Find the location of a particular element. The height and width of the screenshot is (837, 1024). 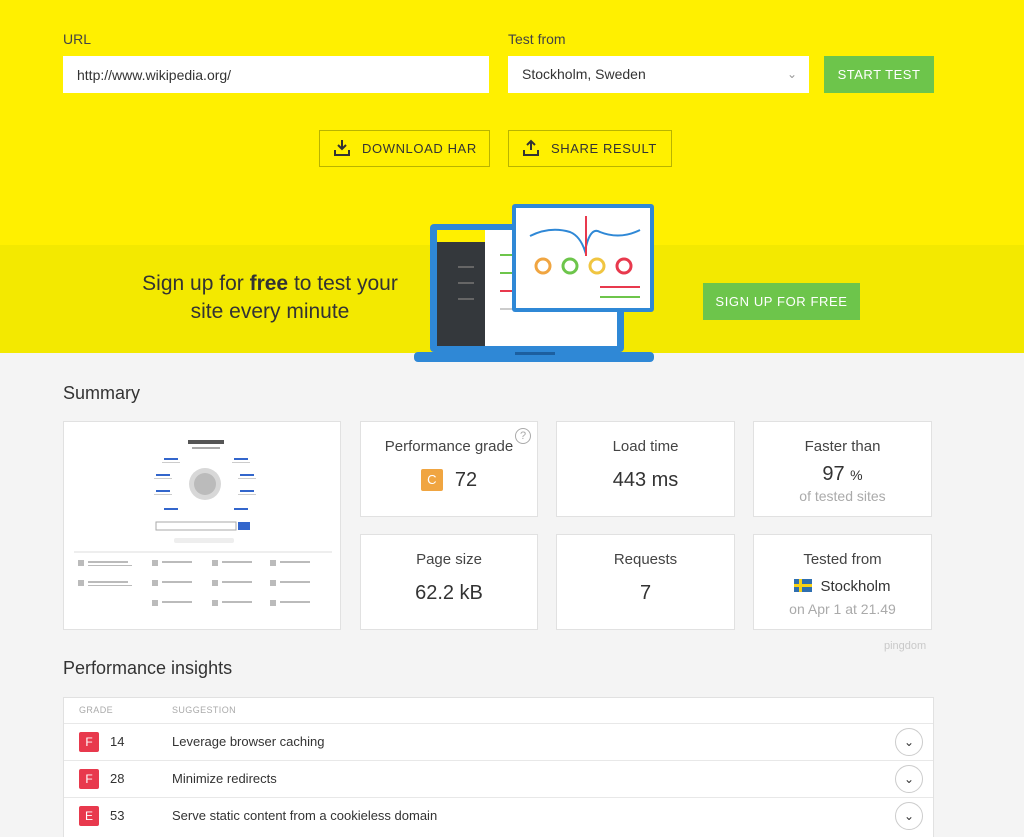

share-icon is located at coordinates (531, 147).